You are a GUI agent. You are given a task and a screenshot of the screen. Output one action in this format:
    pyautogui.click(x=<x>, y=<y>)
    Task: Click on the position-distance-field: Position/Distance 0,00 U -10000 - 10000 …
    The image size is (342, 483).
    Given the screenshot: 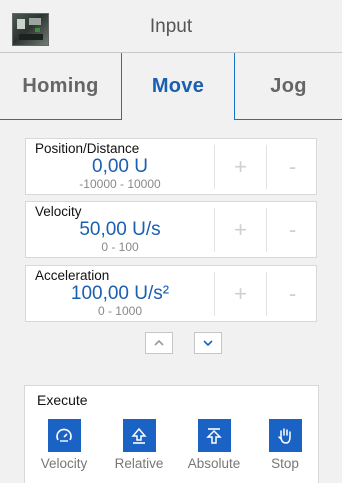 What is the action you would take?
    pyautogui.click(x=171, y=166)
    